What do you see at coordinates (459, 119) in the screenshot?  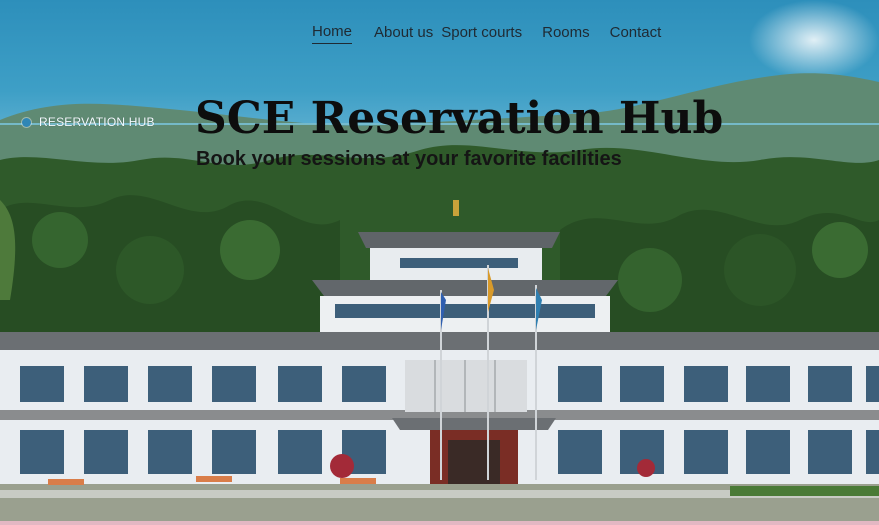 I see `page-title: SCE Reservation Hub` at bounding box center [459, 119].